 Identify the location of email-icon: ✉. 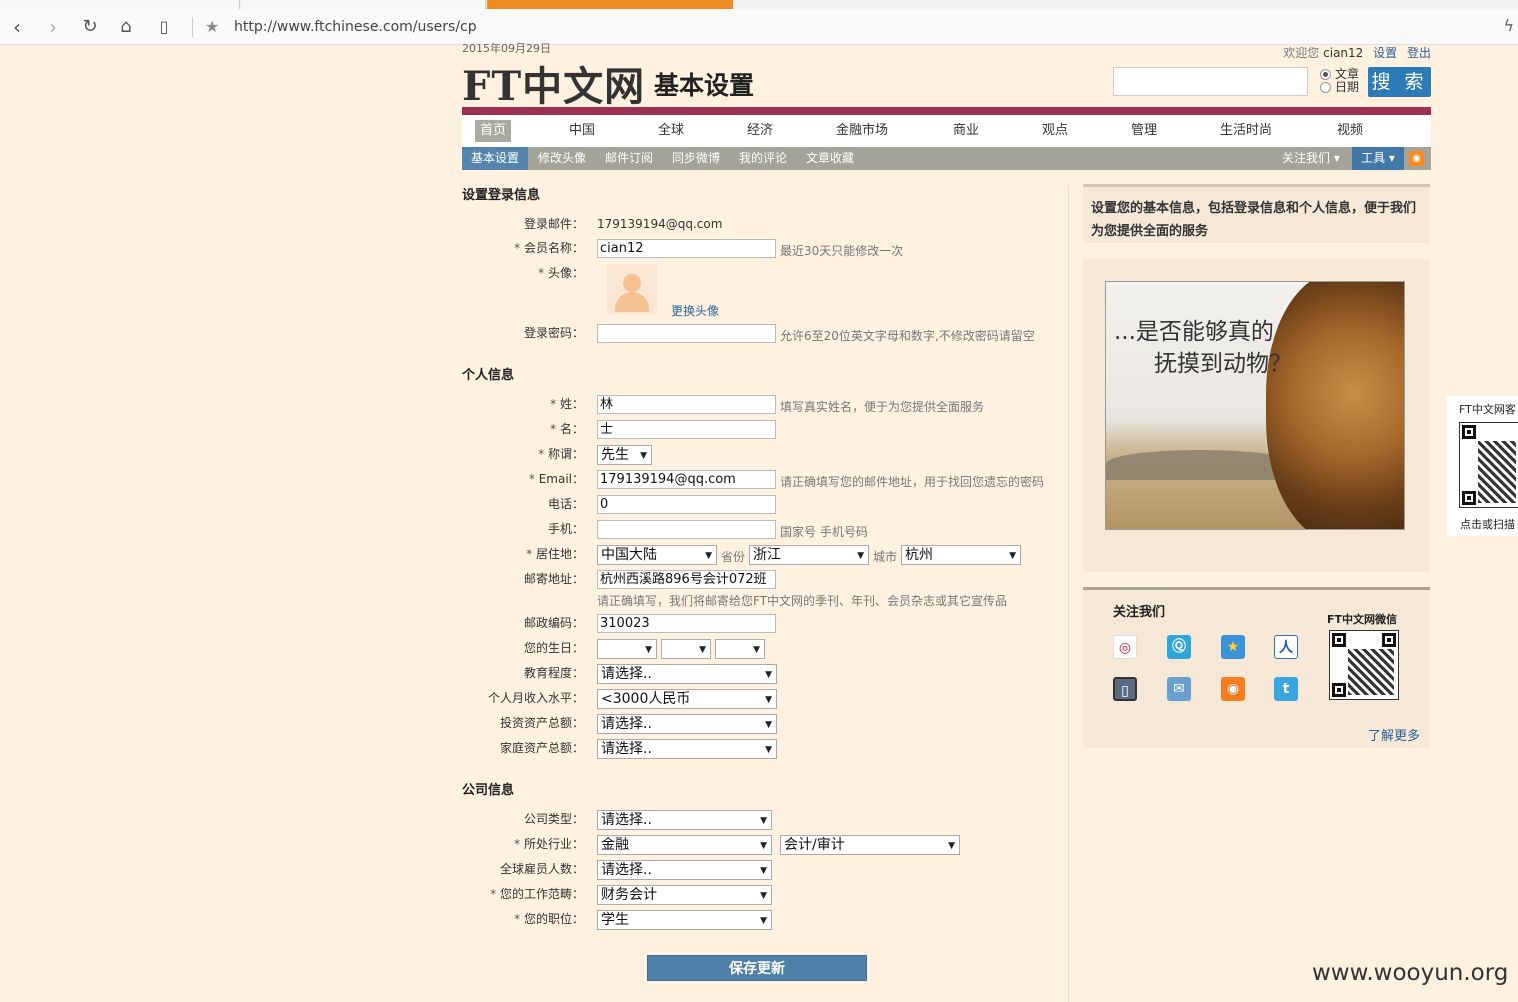
(1179, 689).